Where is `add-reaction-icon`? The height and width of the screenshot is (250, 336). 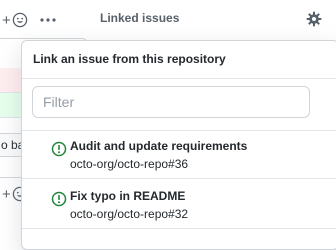
add-reaction-icon is located at coordinates (20, 20).